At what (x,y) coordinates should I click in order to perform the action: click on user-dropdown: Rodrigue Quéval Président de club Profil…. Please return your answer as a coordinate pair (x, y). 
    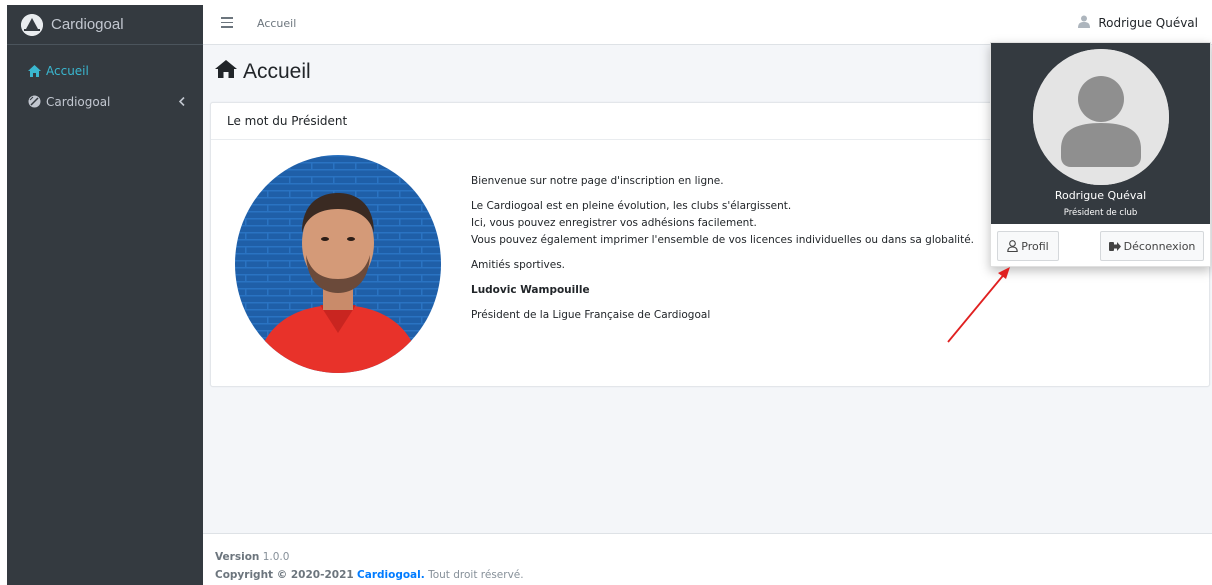
    Looking at the image, I should click on (1100, 154).